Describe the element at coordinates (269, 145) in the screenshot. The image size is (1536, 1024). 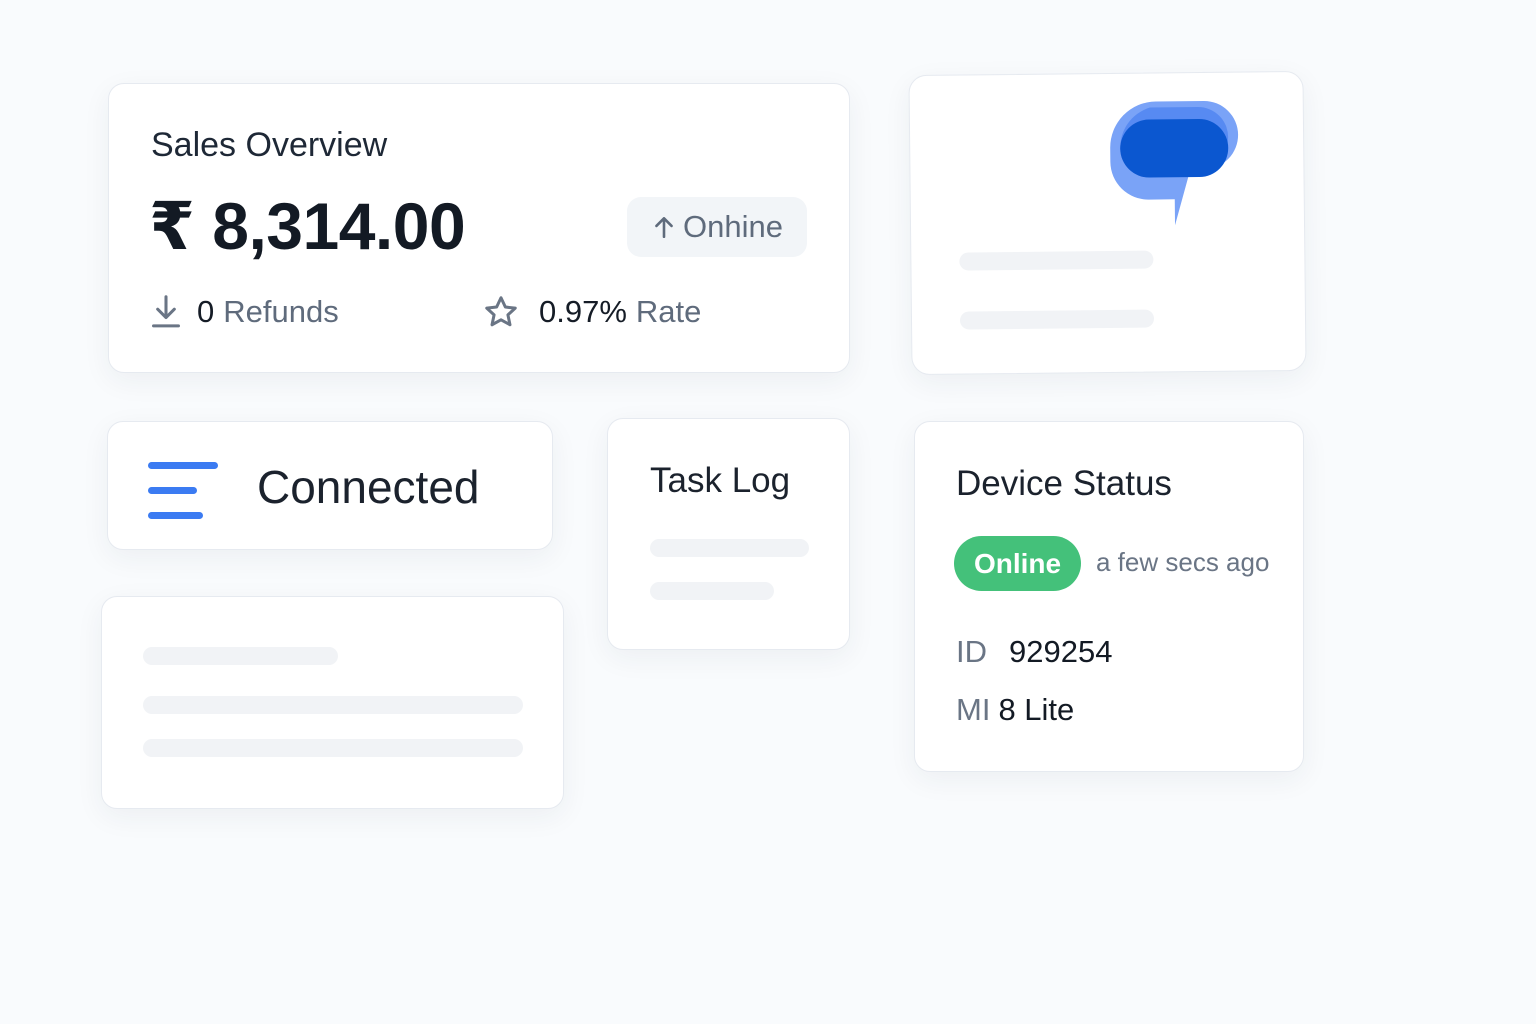
I see `sales-overview-title: Sales Overview` at that location.